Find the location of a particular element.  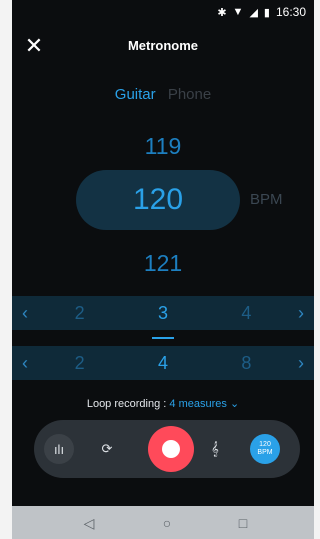

note-option-selected: 4 is located at coordinates (162, 363).